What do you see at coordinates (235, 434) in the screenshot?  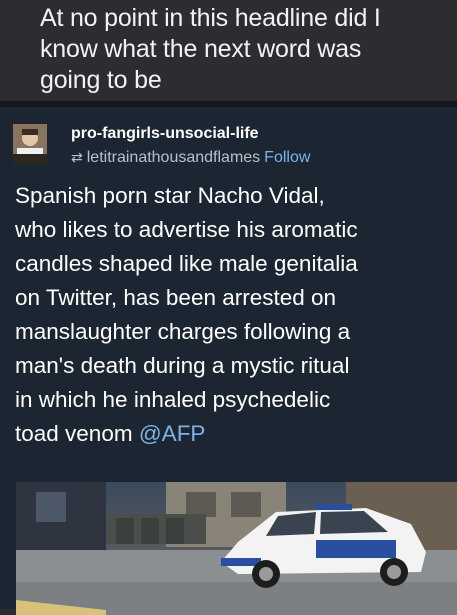 I see `post-body-line-last: toad venom @AFP` at bounding box center [235, 434].